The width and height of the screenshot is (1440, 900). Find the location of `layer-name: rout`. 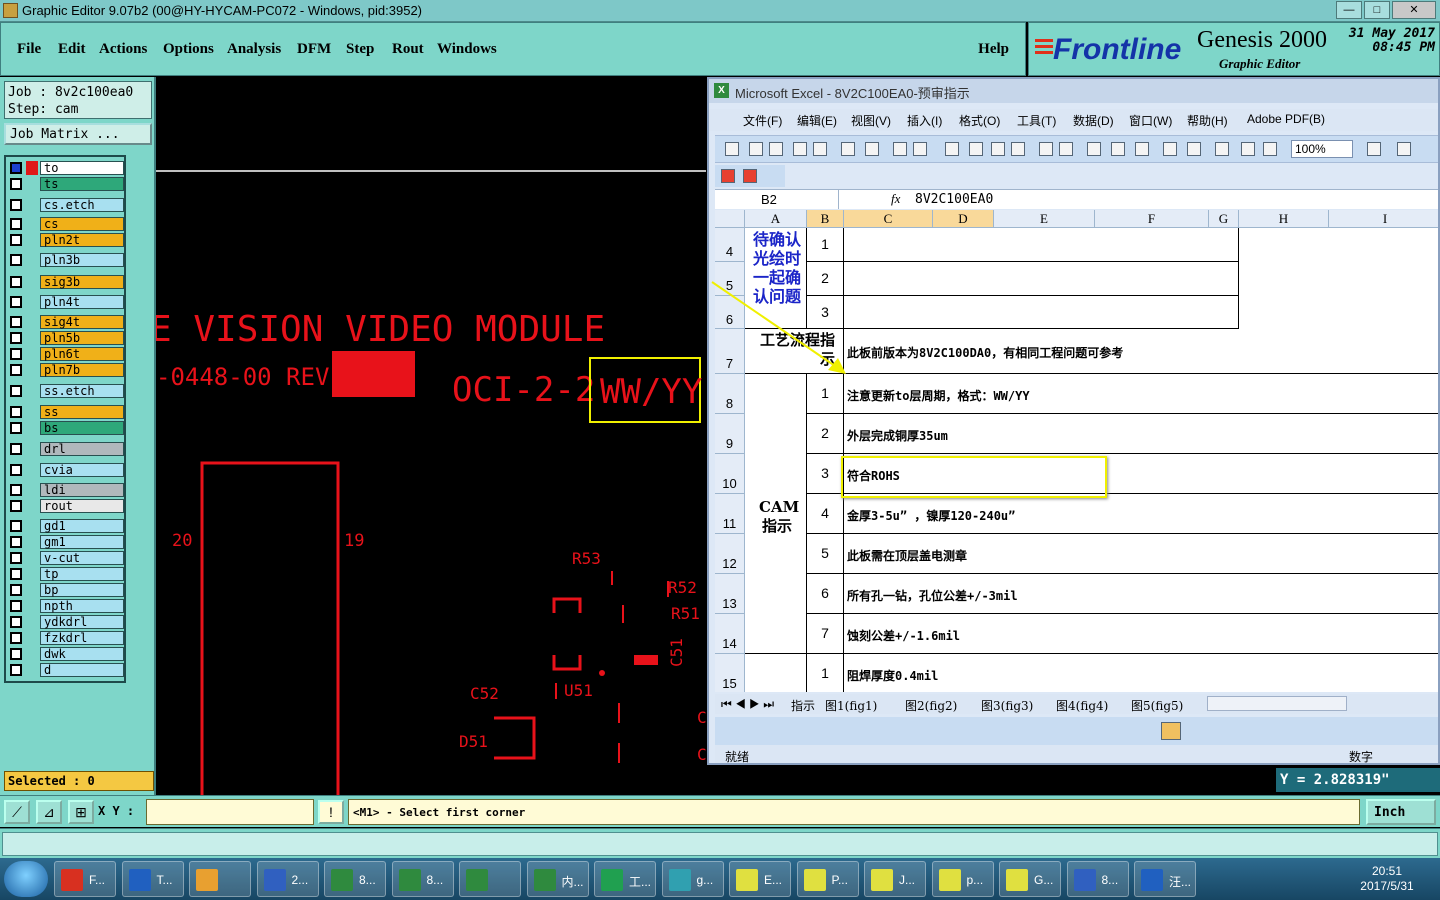

layer-name: rout is located at coordinates (82, 506).